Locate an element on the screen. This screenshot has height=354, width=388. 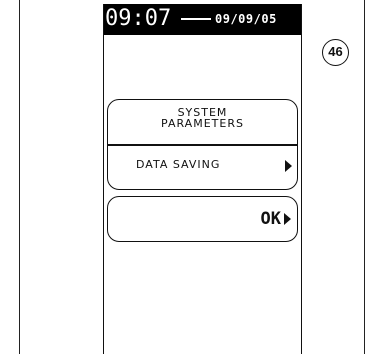
reference-number-badge: 46 is located at coordinates (335, 52).